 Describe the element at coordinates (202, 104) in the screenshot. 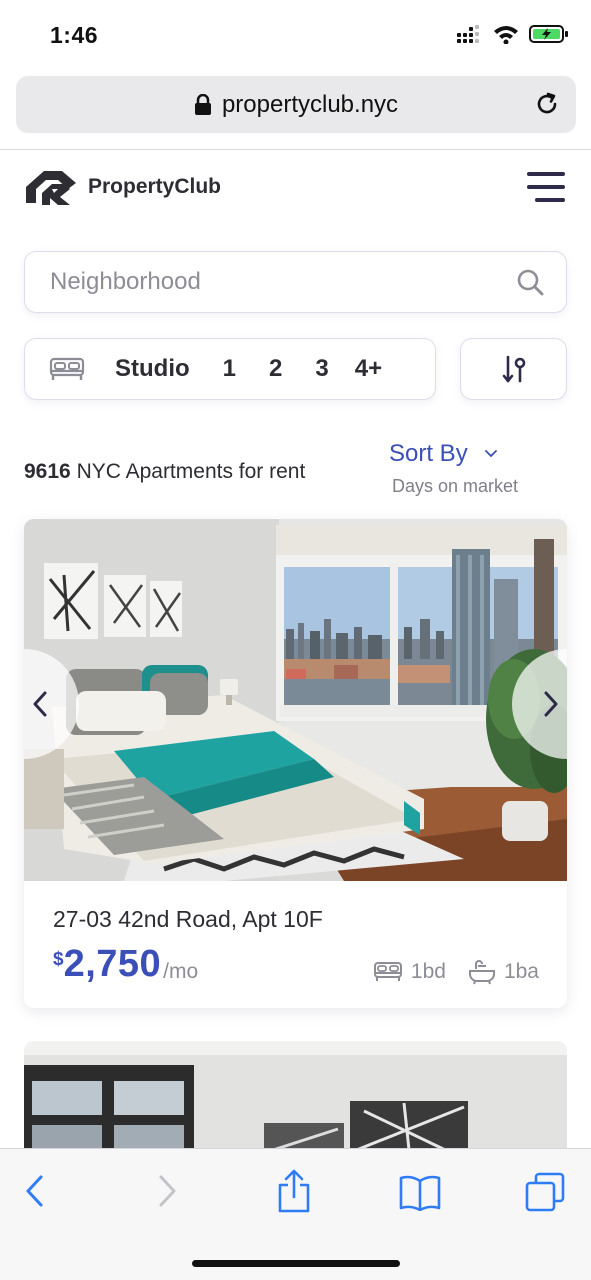

I see `lock-icon` at that location.